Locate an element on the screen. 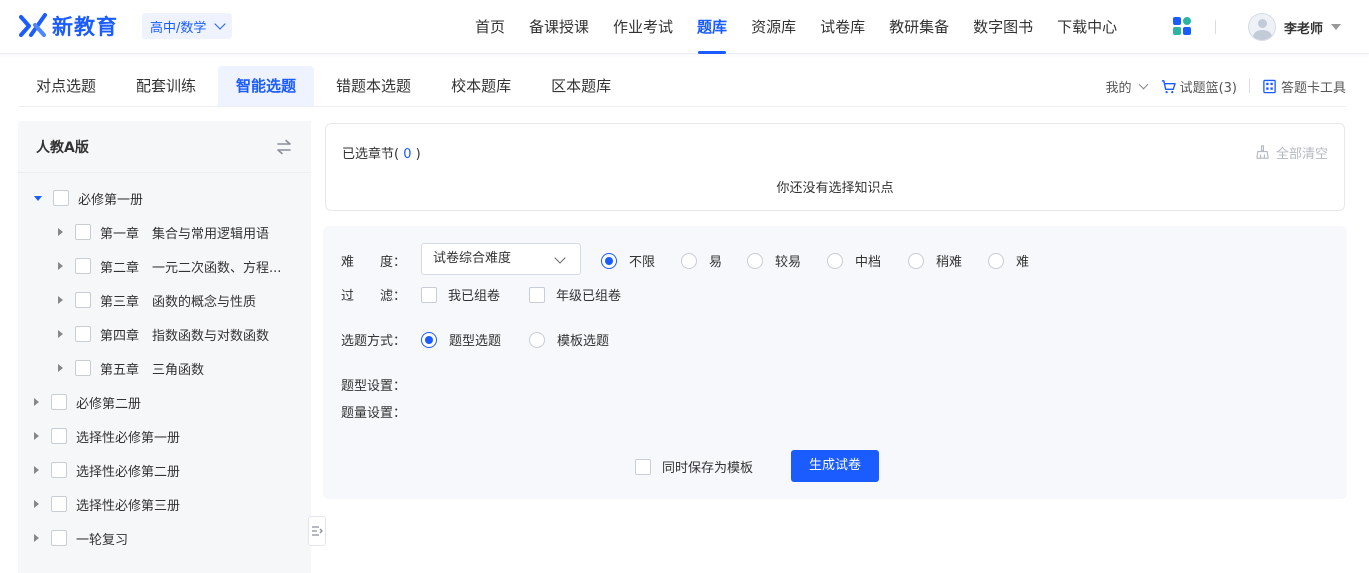 This screenshot has height=573, width=1369. tab-smart-select: 智能选题 is located at coordinates (266, 86).